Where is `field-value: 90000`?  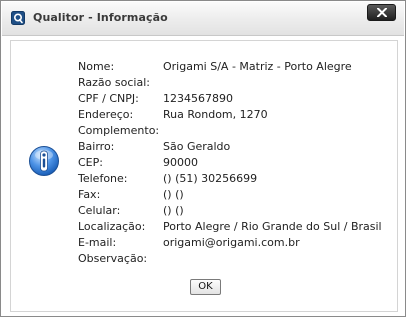 field-value: 90000 is located at coordinates (180, 162).